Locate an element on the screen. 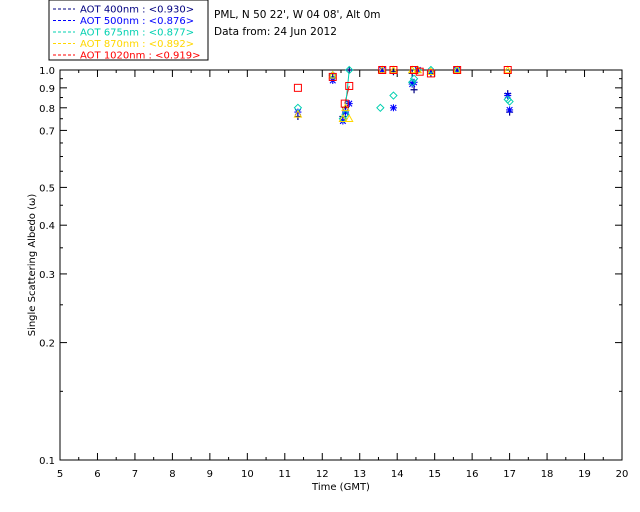 The height and width of the screenshot is (512, 640). x-tick-label: 19 is located at coordinates (584, 474).